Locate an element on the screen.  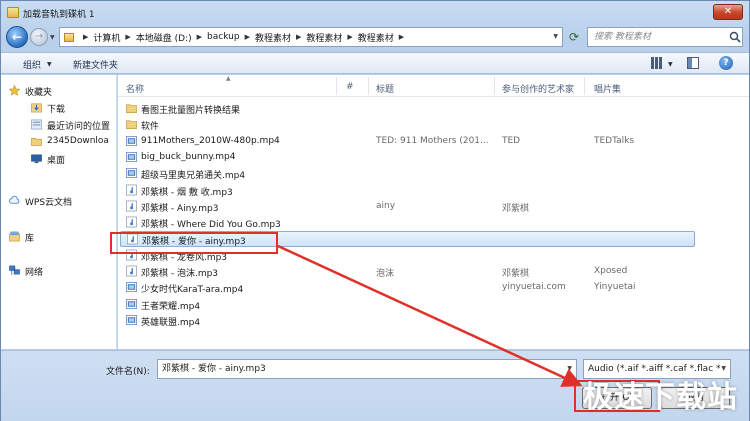
file-row: 邓紫棋 - Ainy.mp3 ainy 邓紫棋 is located at coordinates (407, 207).